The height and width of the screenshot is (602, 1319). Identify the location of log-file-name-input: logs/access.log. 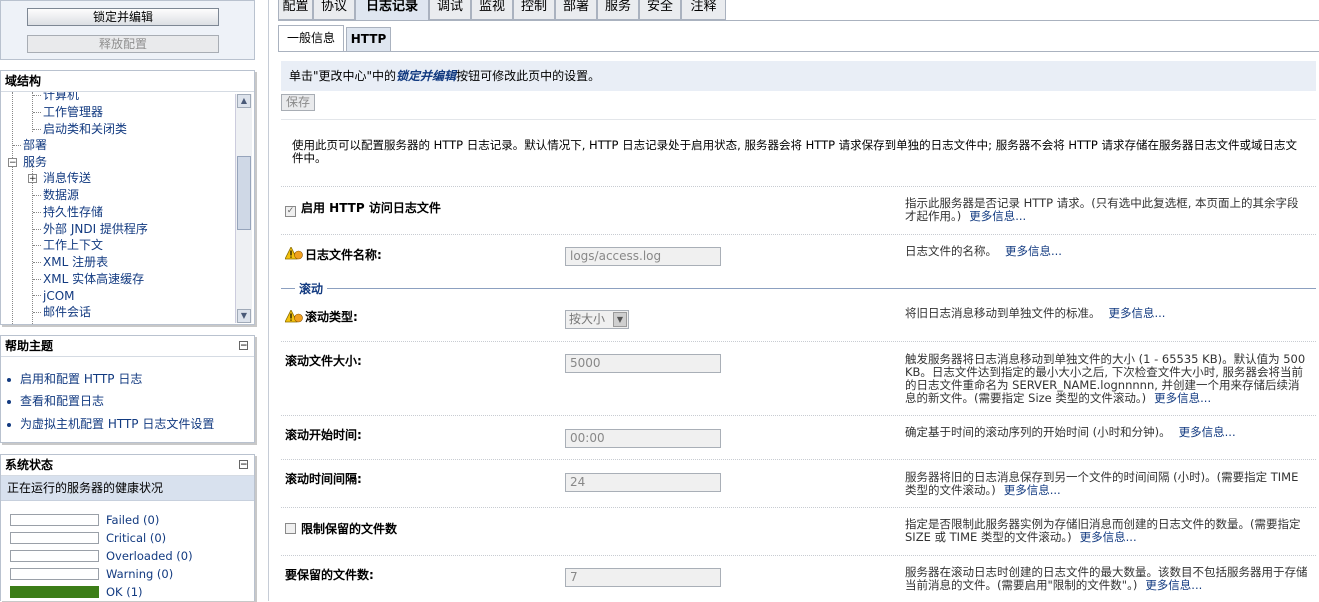
(643, 256).